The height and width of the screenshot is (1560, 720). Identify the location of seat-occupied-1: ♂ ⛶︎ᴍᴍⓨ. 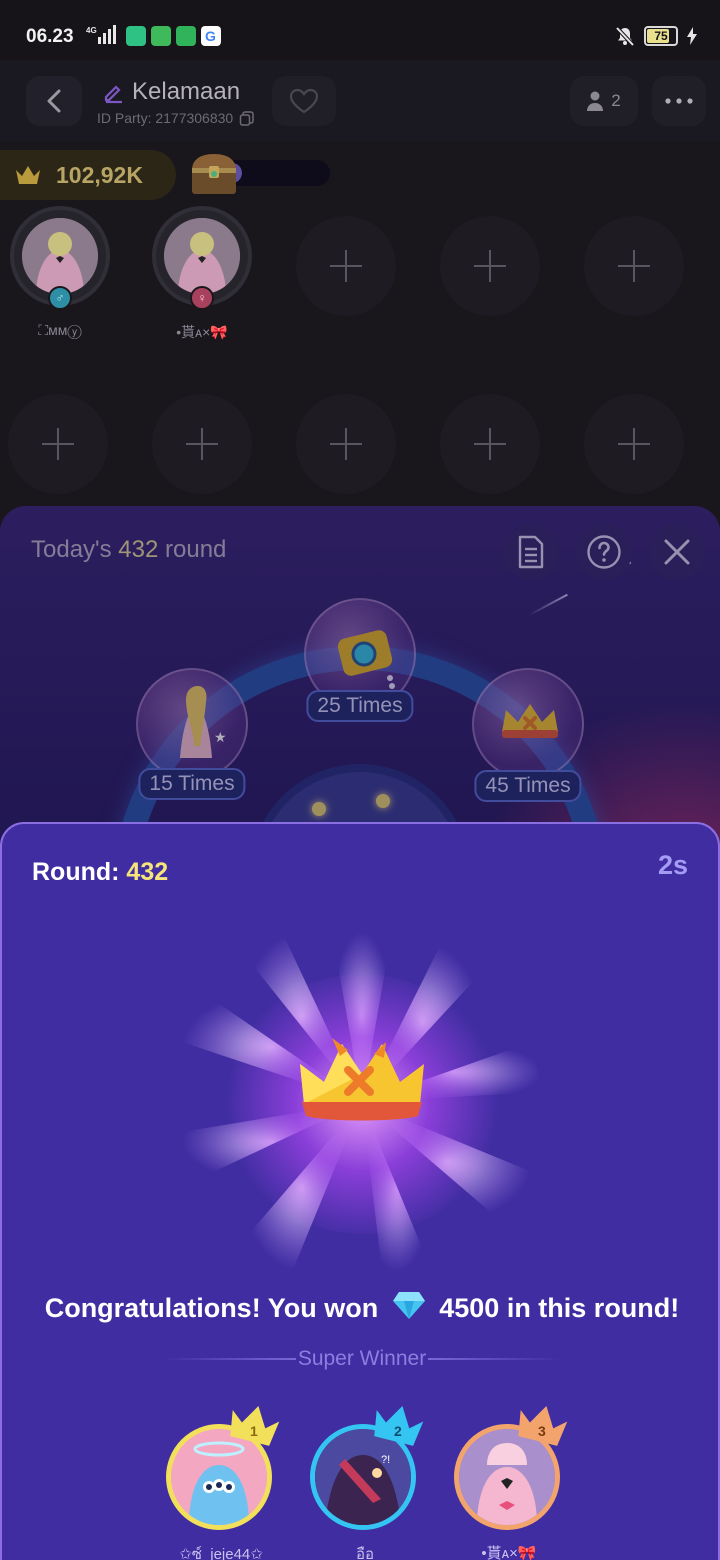
(60, 272).